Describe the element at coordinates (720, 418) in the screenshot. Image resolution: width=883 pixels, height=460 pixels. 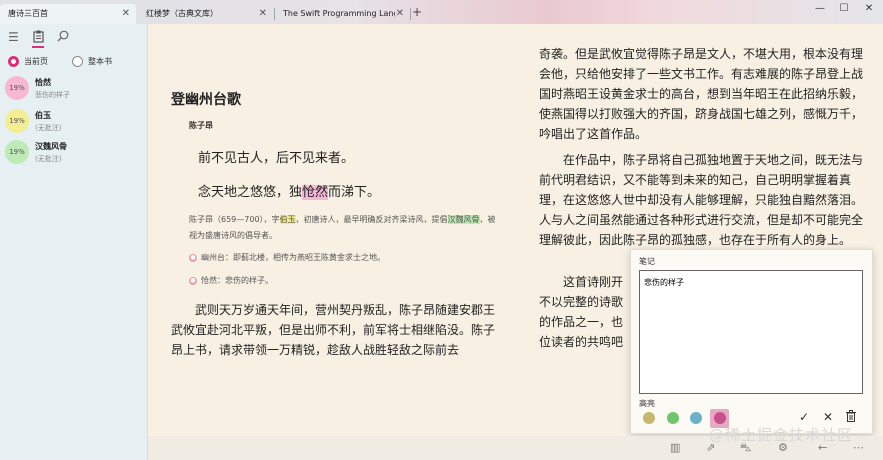
I see `highlight-color-pink` at that location.